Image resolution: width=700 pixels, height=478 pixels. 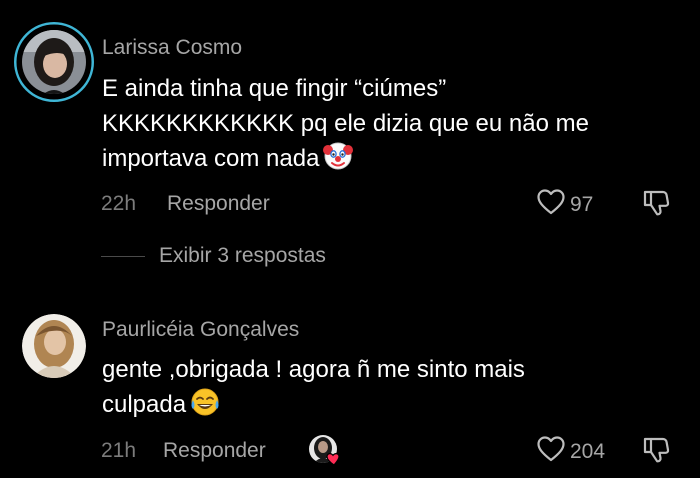 I want to click on like-count: 97, so click(x=582, y=204).